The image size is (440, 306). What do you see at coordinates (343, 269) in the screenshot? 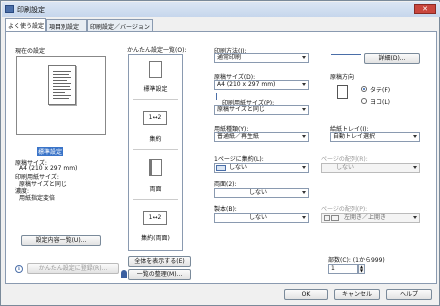
I see `copies-input: 1` at bounding box center [343, 269].